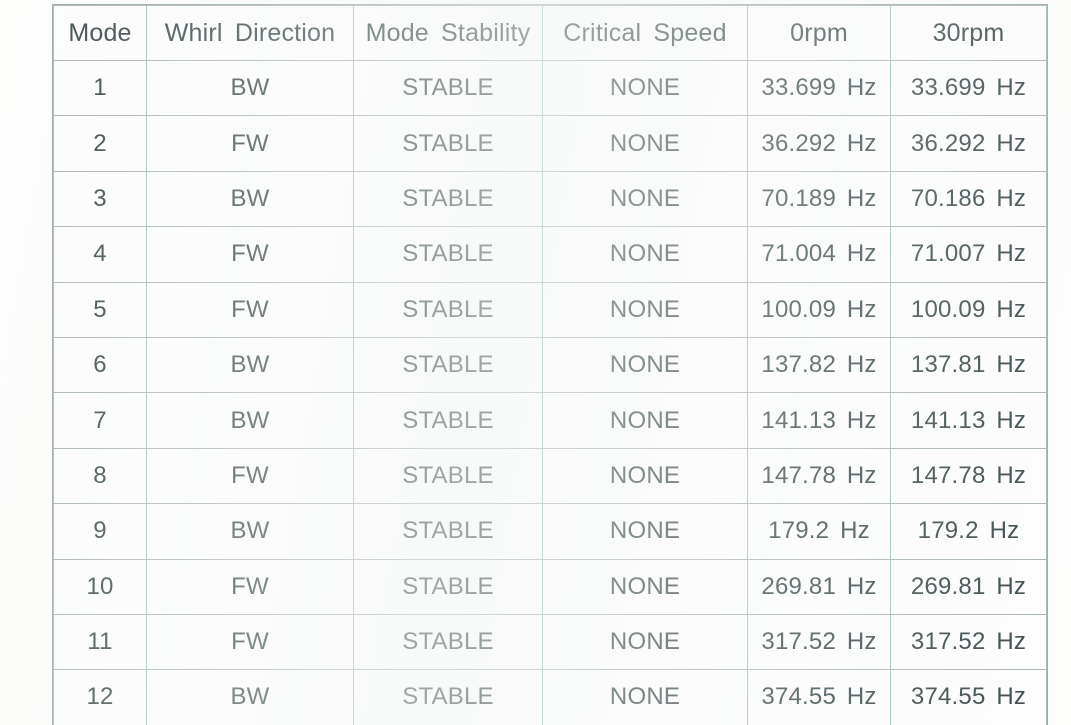  What do you see at coordinates (968, 88) in the screenshot?
I see `cell-frequency-30rpm: 33.699 Hz` at bounding box center [968, 88].